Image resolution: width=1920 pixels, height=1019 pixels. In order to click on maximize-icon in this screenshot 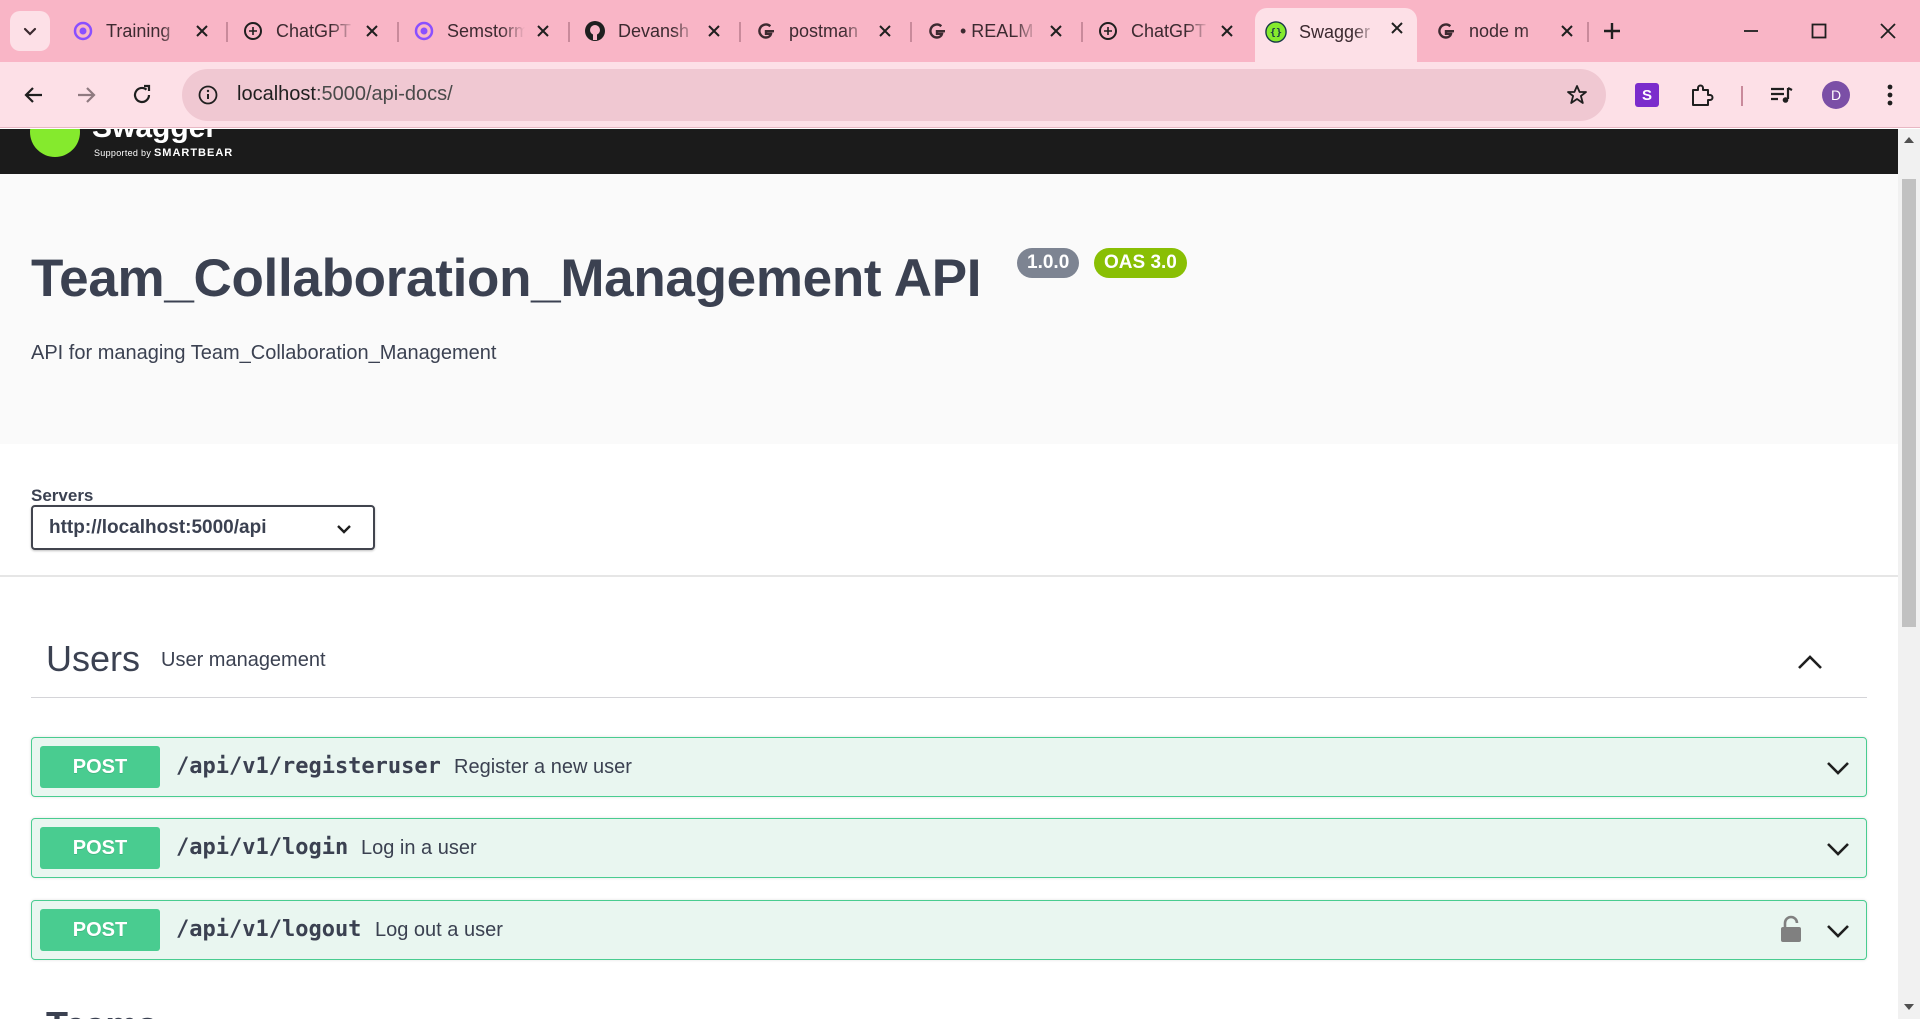, I will do `click(1819, 31)`.